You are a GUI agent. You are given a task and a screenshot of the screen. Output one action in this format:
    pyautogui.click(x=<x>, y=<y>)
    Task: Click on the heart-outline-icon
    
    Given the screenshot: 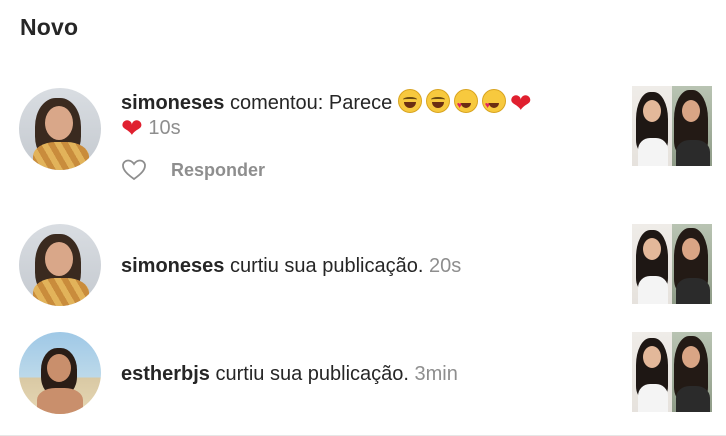 What is the action you would take?
    pyautogui.click(x=134, y=170)
    